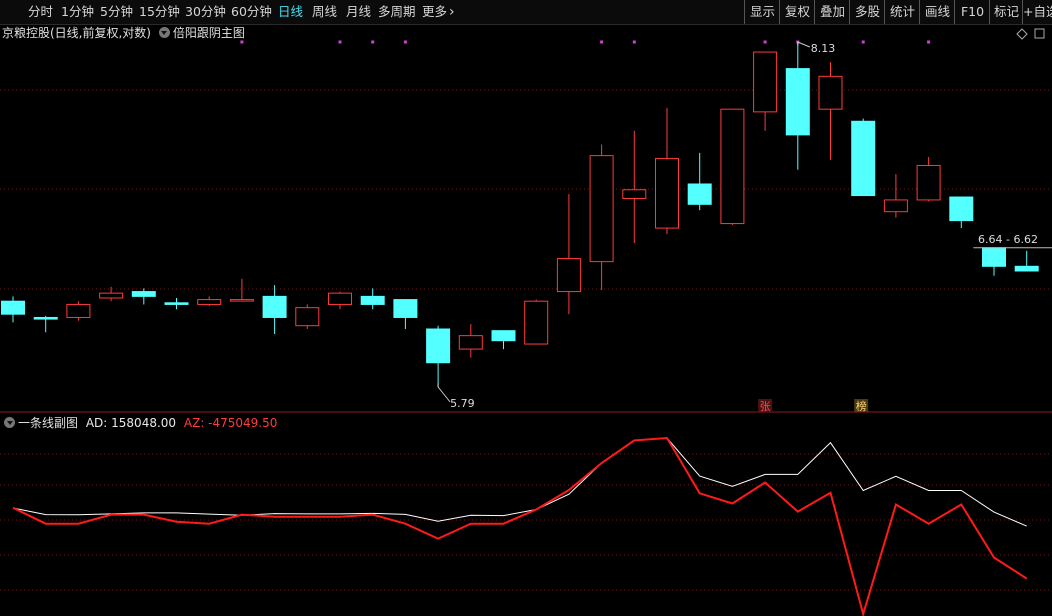 The image size is (1052, 616). What do you see at coordinates (823, 48) in the screenshot?
I see `high-price-label: 8.13` at bounding box center [823, 48].